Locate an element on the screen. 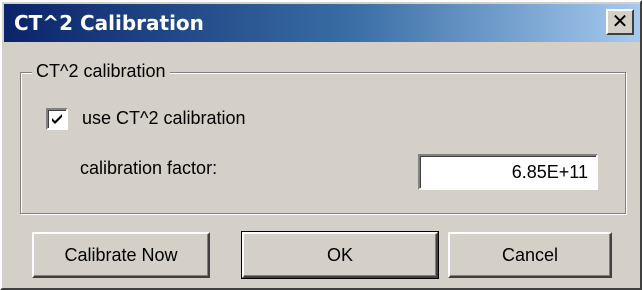 Image resolution: width=642 pixels, height=290 pixels. window-title: CT^2 Calibration is located at coordinates (109, 23).